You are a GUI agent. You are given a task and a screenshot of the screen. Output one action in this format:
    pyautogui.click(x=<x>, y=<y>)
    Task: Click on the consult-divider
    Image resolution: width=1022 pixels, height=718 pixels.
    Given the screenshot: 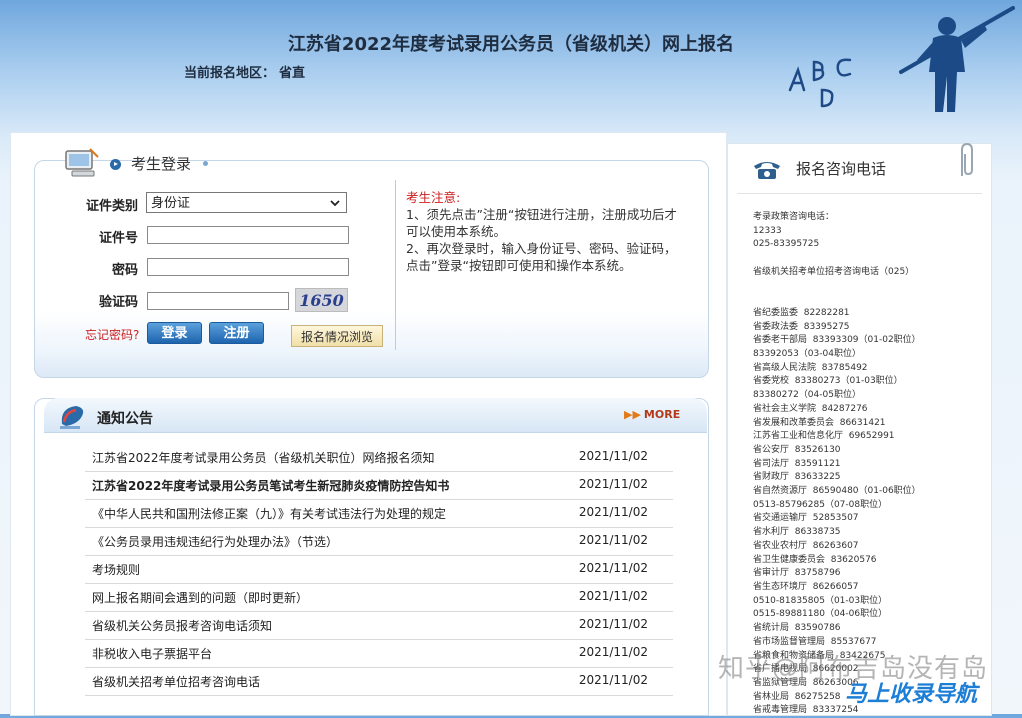 What is the action you would take?
    pyautogui.click(x=859, y=193)
    